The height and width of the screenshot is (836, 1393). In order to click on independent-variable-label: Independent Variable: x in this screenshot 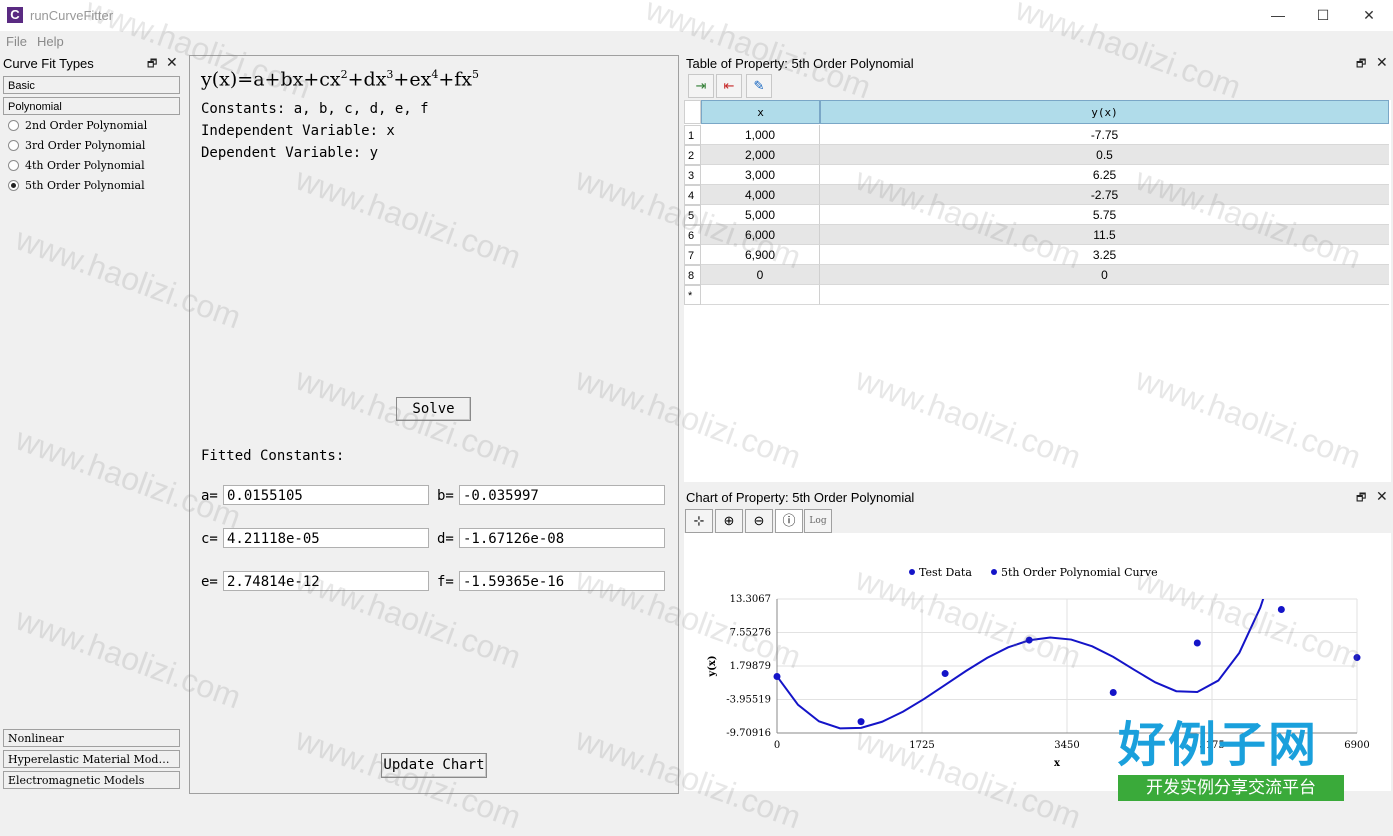, I will do `click(298, 131)`.